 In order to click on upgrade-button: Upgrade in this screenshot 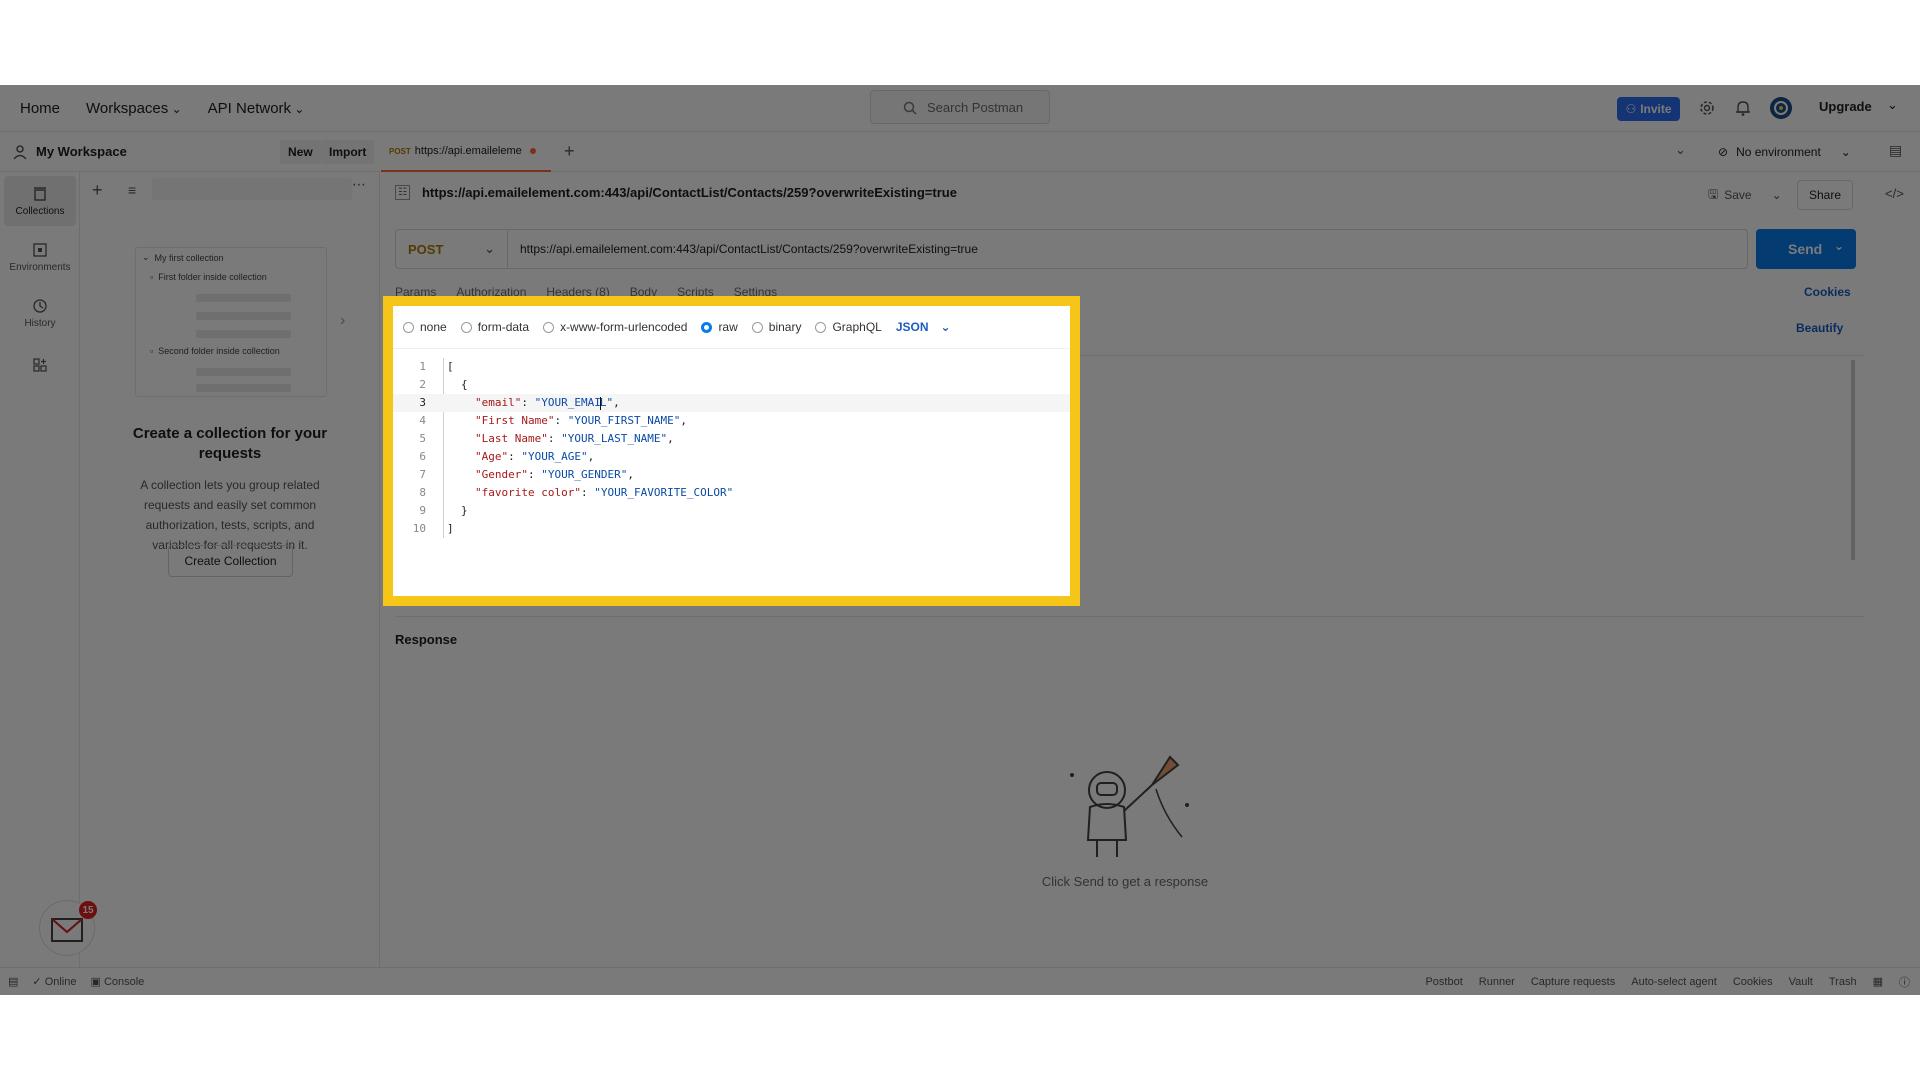, I will do `click(1845, 106)`.